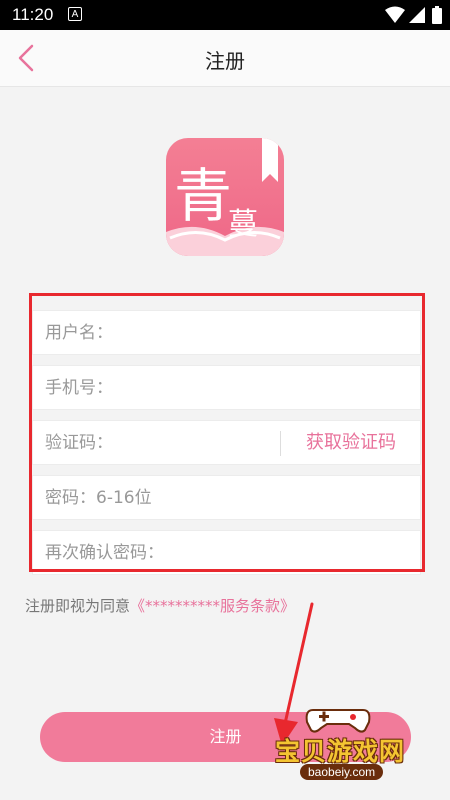 The image size is (450, 800). What do you see at coordinates (33, 14) in the screenshot?
I see `status-time: 11:20` at bounding box center [33, 14].